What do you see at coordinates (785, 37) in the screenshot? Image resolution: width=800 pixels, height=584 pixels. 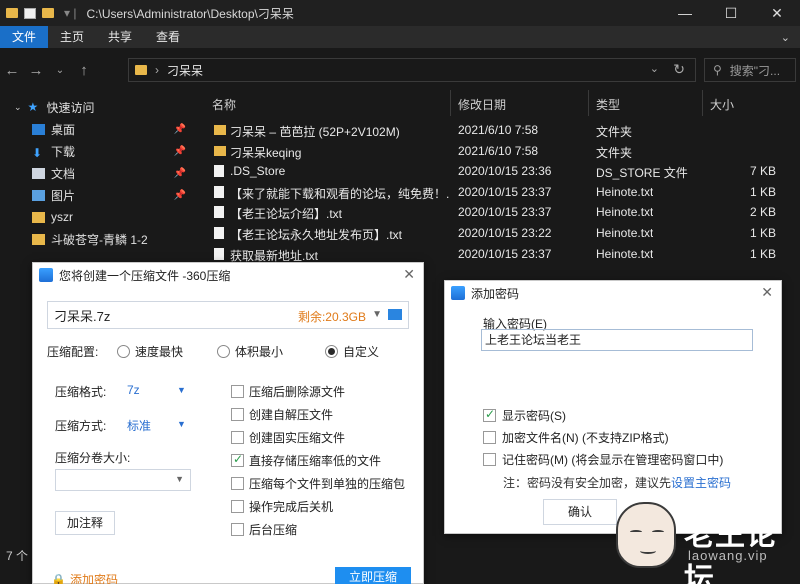 I see `chevron-down-icon: ⌄` at bounding box center [785, 37].